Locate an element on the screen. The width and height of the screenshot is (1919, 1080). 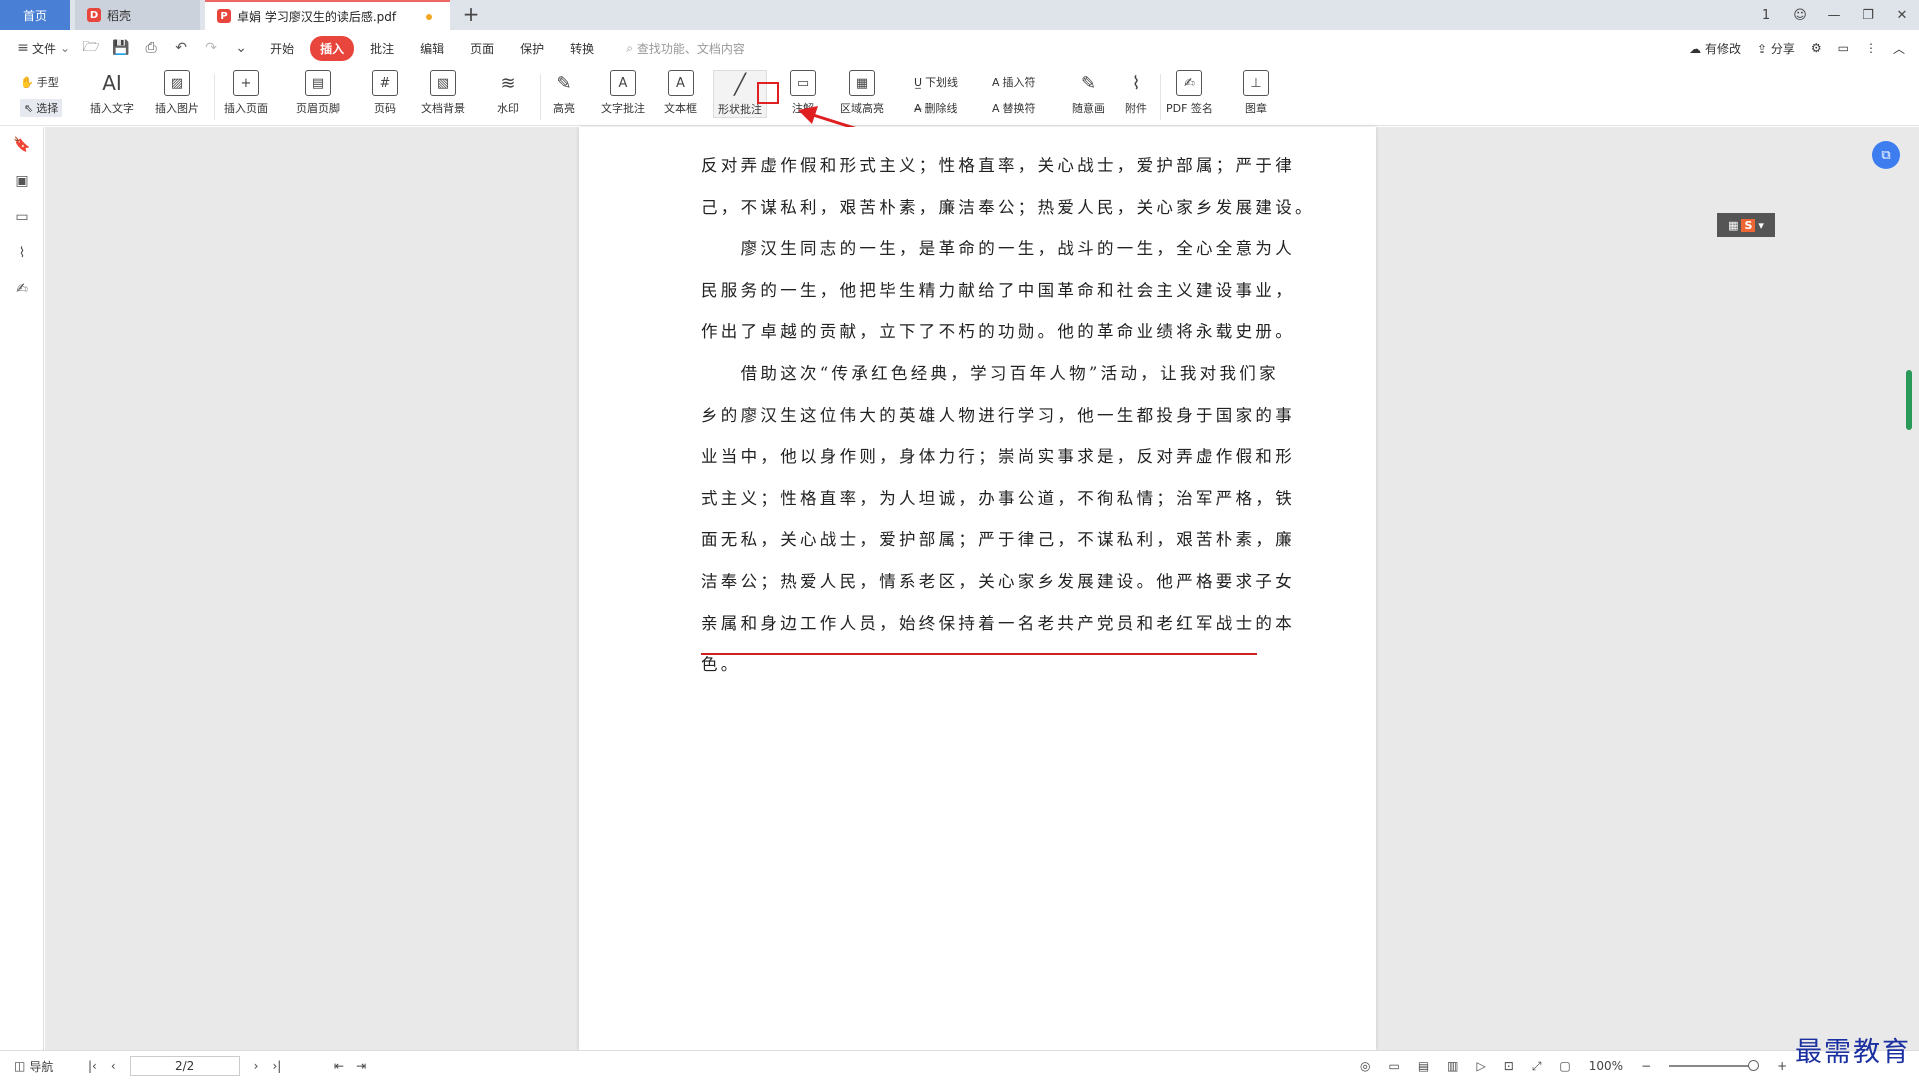
navigation-button: ◫ 导航 is located at coordinates (33, 1065).